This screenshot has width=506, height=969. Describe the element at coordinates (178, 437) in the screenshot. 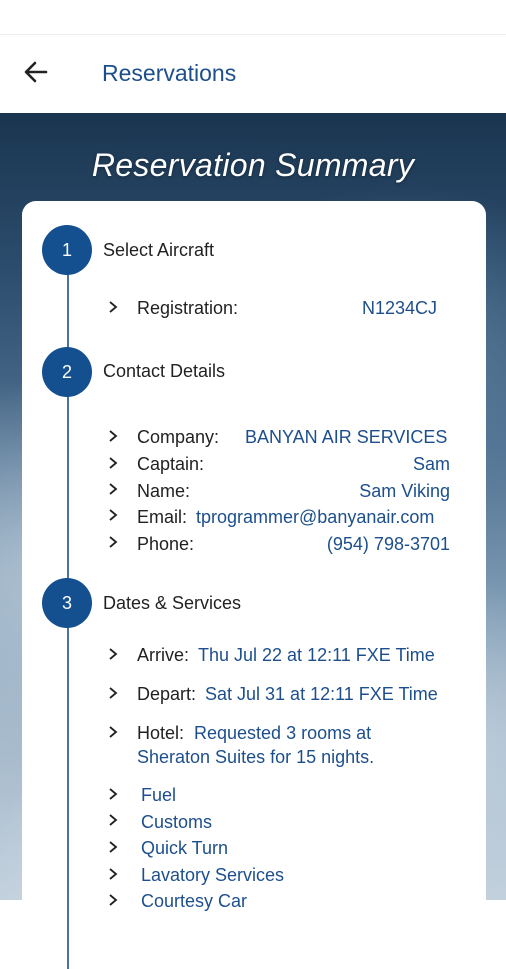

I see `company-label: Company:` at that location.